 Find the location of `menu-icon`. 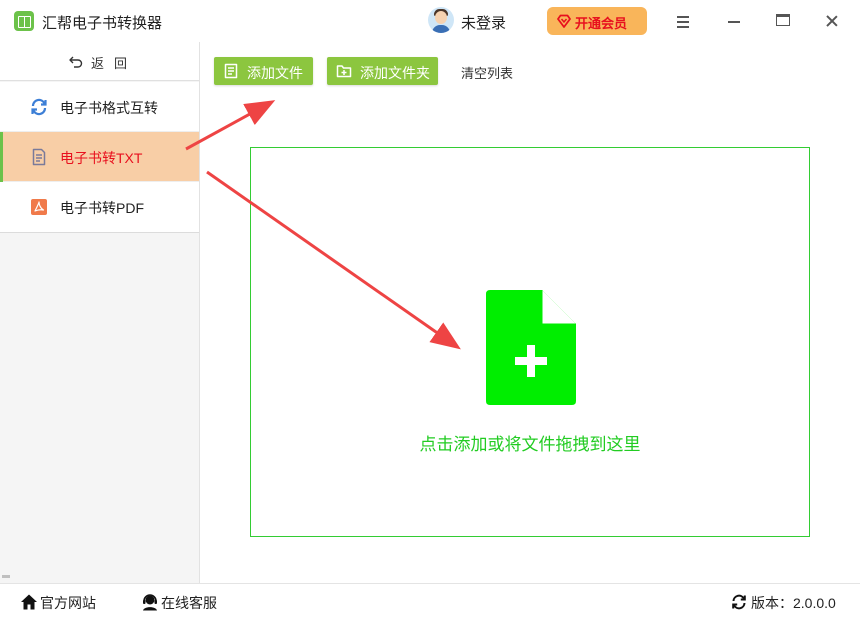

menu-icon is located at coordinates (683, 21).